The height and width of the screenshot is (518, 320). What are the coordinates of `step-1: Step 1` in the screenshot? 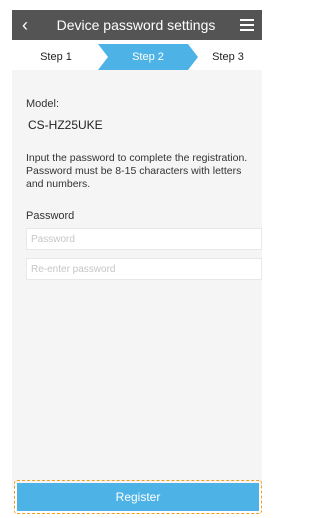 It's located at (56, 57).